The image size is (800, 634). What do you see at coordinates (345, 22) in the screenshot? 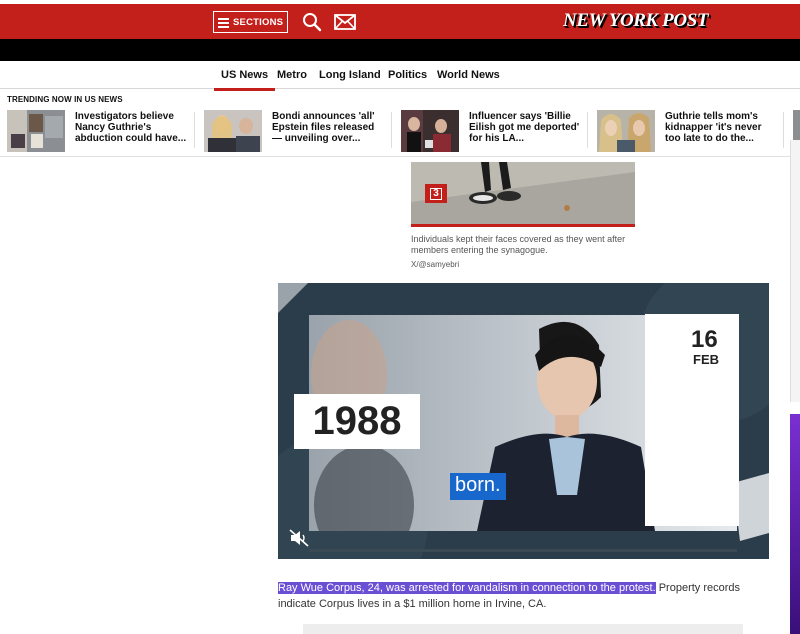
I see `mail-icon` at bounding box center [345, 22].